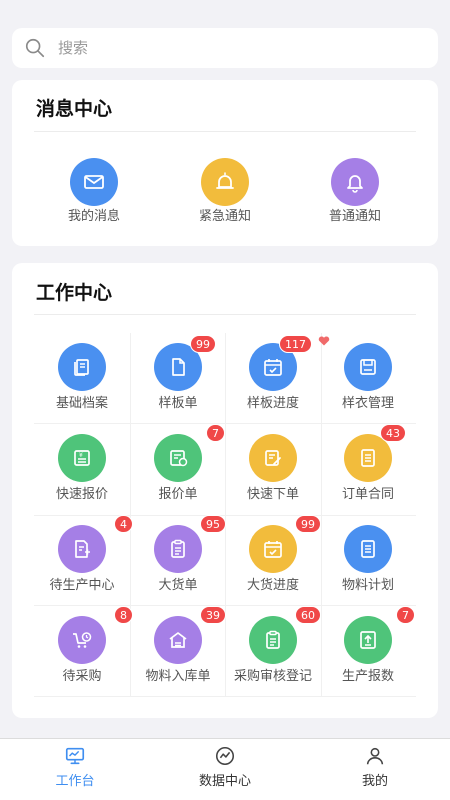 The height and width of the screenshot is (800, 450). I want to click on cart-clock-icon, so click(82, 640).